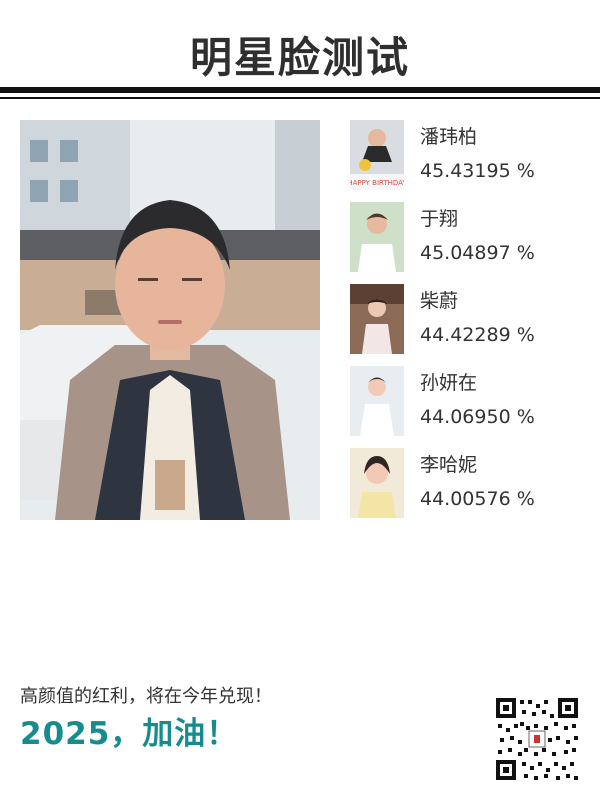 This screenshot has height=800, width=600. What do you see at coordinates (449, 383) in the screenshot?
I see `celebrity-name: 孙妍在` at bounding box center [449, 383].